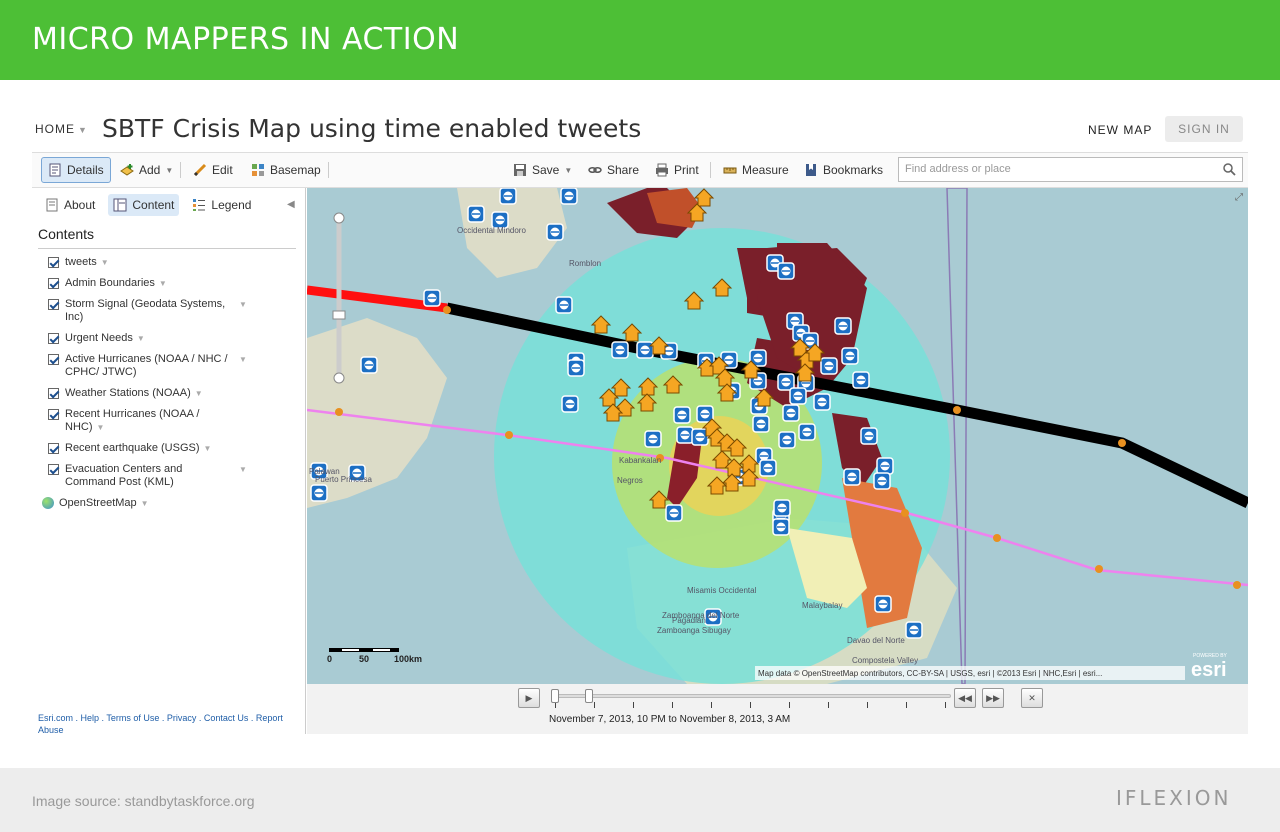 This screenshot has width=1280, height=832. What do you see at coordinates (1120, 130) in the screenshot?
I see `new-map-link: NEW MAP` at bounding box center [1120, 130].